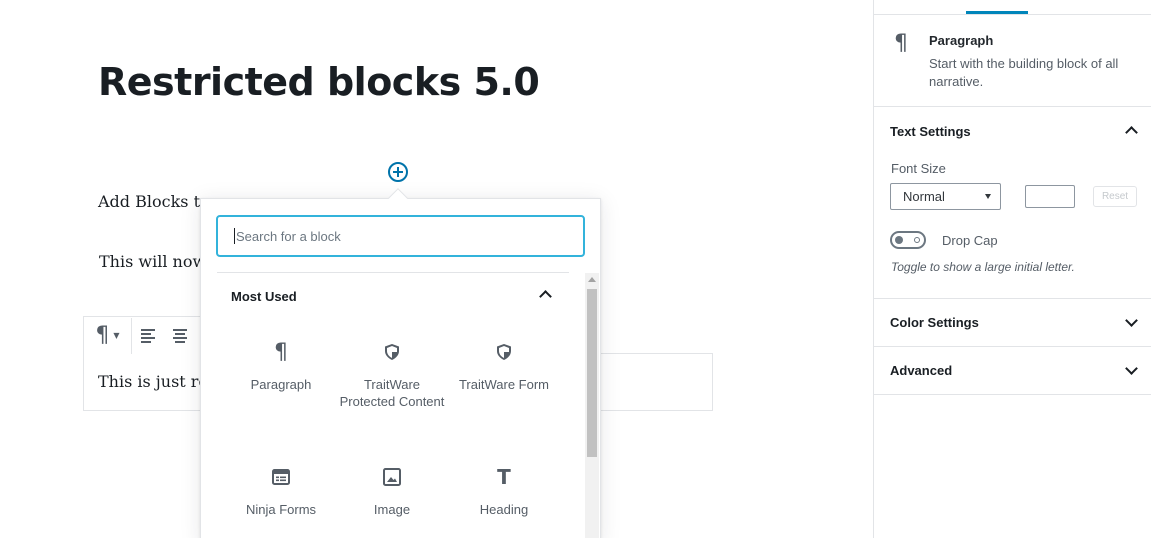  What do you see at coordinates (930, 131) in the screenshot?
I see `text-settings-toggle: Text Settings` at bounding box center [930, 131].